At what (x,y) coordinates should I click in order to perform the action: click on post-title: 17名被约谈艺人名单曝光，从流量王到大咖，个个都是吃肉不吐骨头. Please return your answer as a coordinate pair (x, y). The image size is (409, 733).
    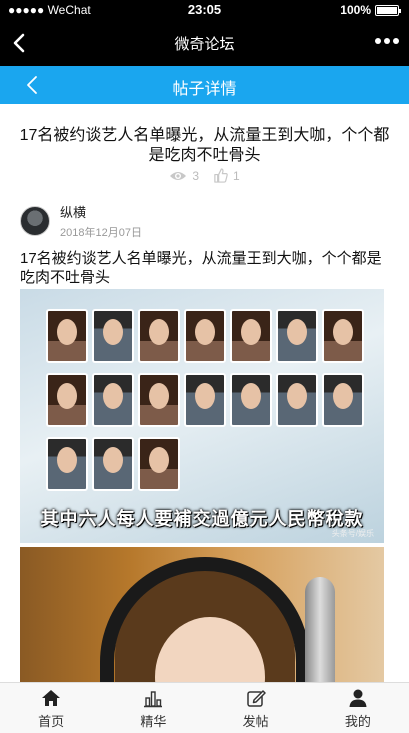
    Looking at the image, I should click on (204, 145).